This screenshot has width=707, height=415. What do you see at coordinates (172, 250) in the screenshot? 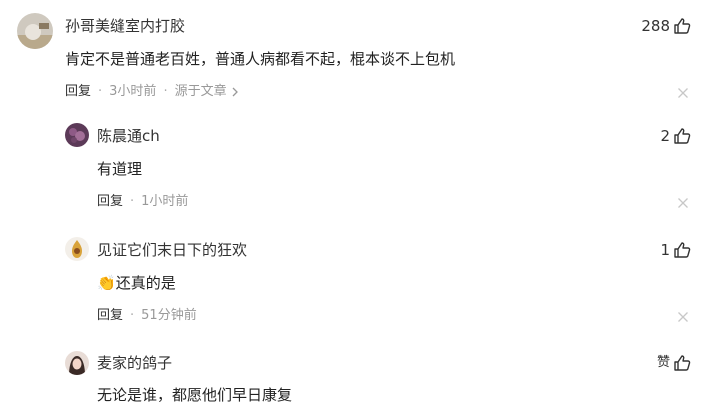
I see `commenter-name: 见证它们末日下的狂欢` at bounding box center [172, 250].